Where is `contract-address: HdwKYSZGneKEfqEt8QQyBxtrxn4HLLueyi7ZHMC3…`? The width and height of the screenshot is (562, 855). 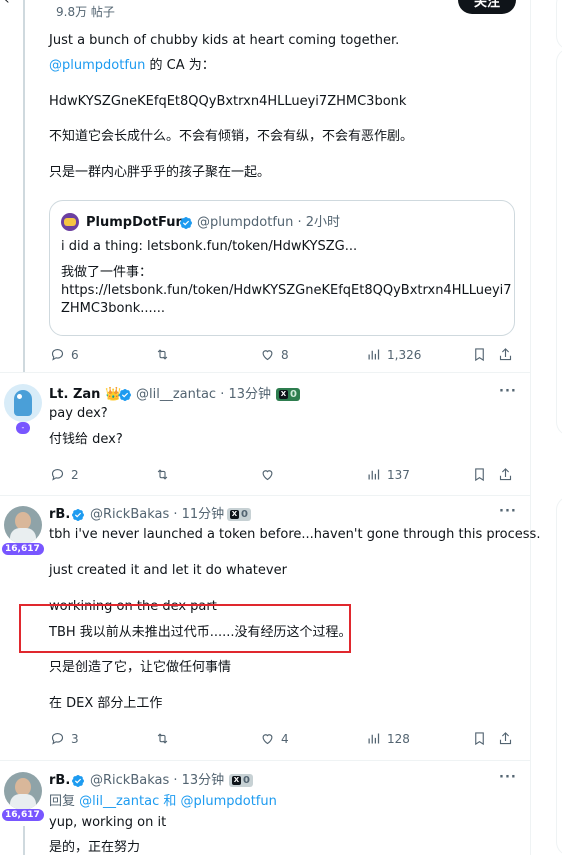 contract-address: HdwKYSZGneKEfqEt8QQyBxtrxn4HLLueyi7ZHMC3… is located at coordinates (228, 101).